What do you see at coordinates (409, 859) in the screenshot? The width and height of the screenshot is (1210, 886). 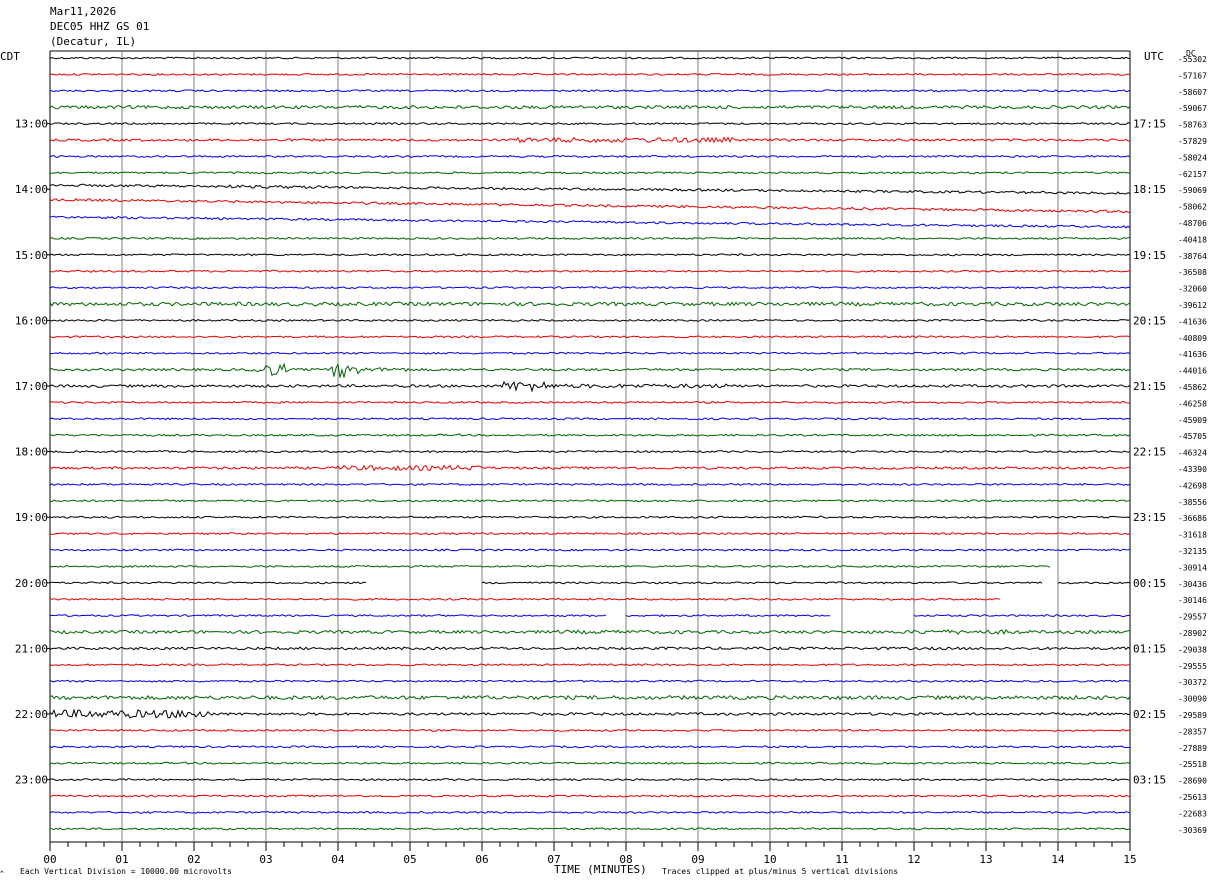 I see `x-tick-label: 05` at bounding box center [409, 859].